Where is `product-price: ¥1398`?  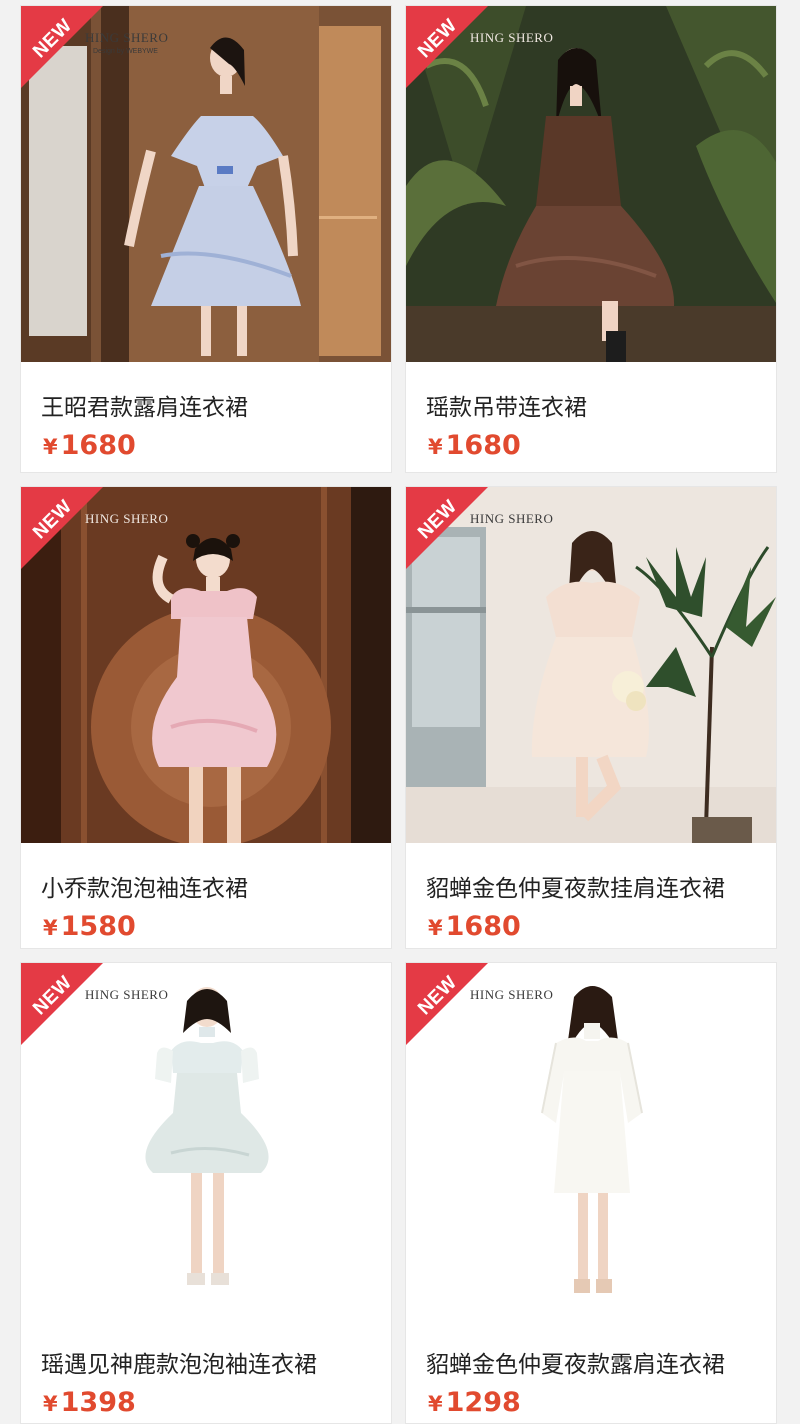 product-price: ¥1398 is located at coordinates (89, 1402).